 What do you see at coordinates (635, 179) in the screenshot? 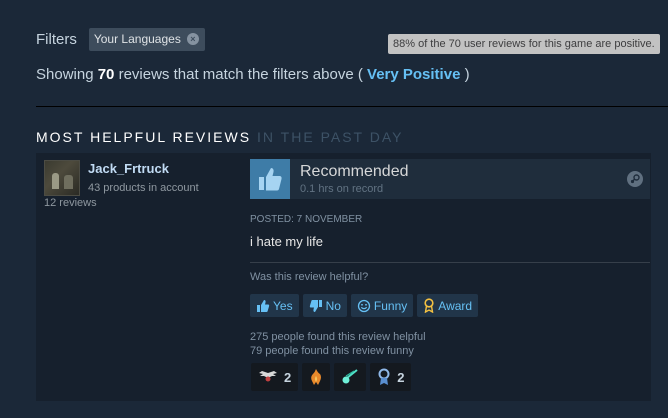
I see `steam-icon` at bounding box center [635, 179].